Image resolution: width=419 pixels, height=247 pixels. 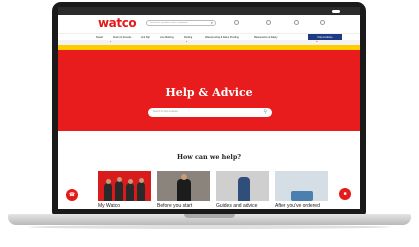 What do you see at coordinates (222, 37) in the screenshot?
I see `nav-item-waterproofing: Waterproofing & Damp Proofing` at bounding box center [222, 37].